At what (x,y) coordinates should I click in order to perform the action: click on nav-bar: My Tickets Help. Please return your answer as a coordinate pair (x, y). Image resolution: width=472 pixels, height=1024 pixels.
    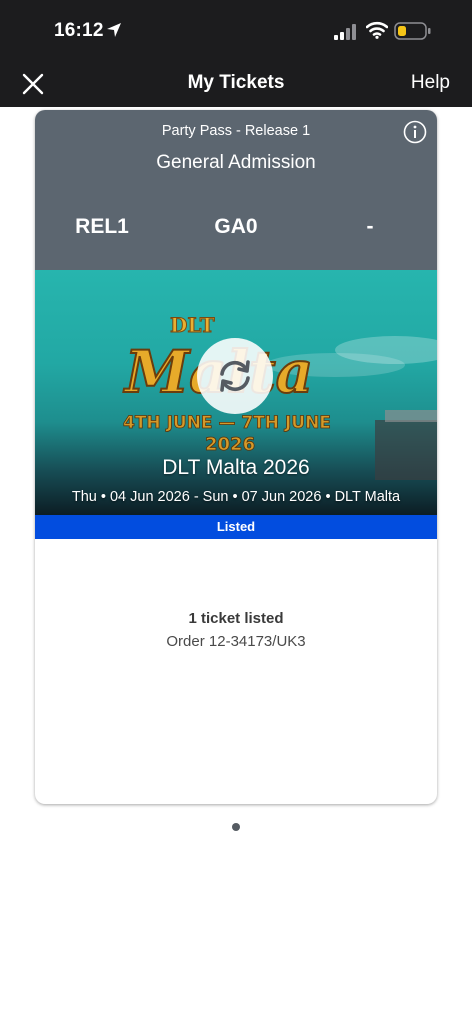
    Looking at the image, I should click on (236, 84).